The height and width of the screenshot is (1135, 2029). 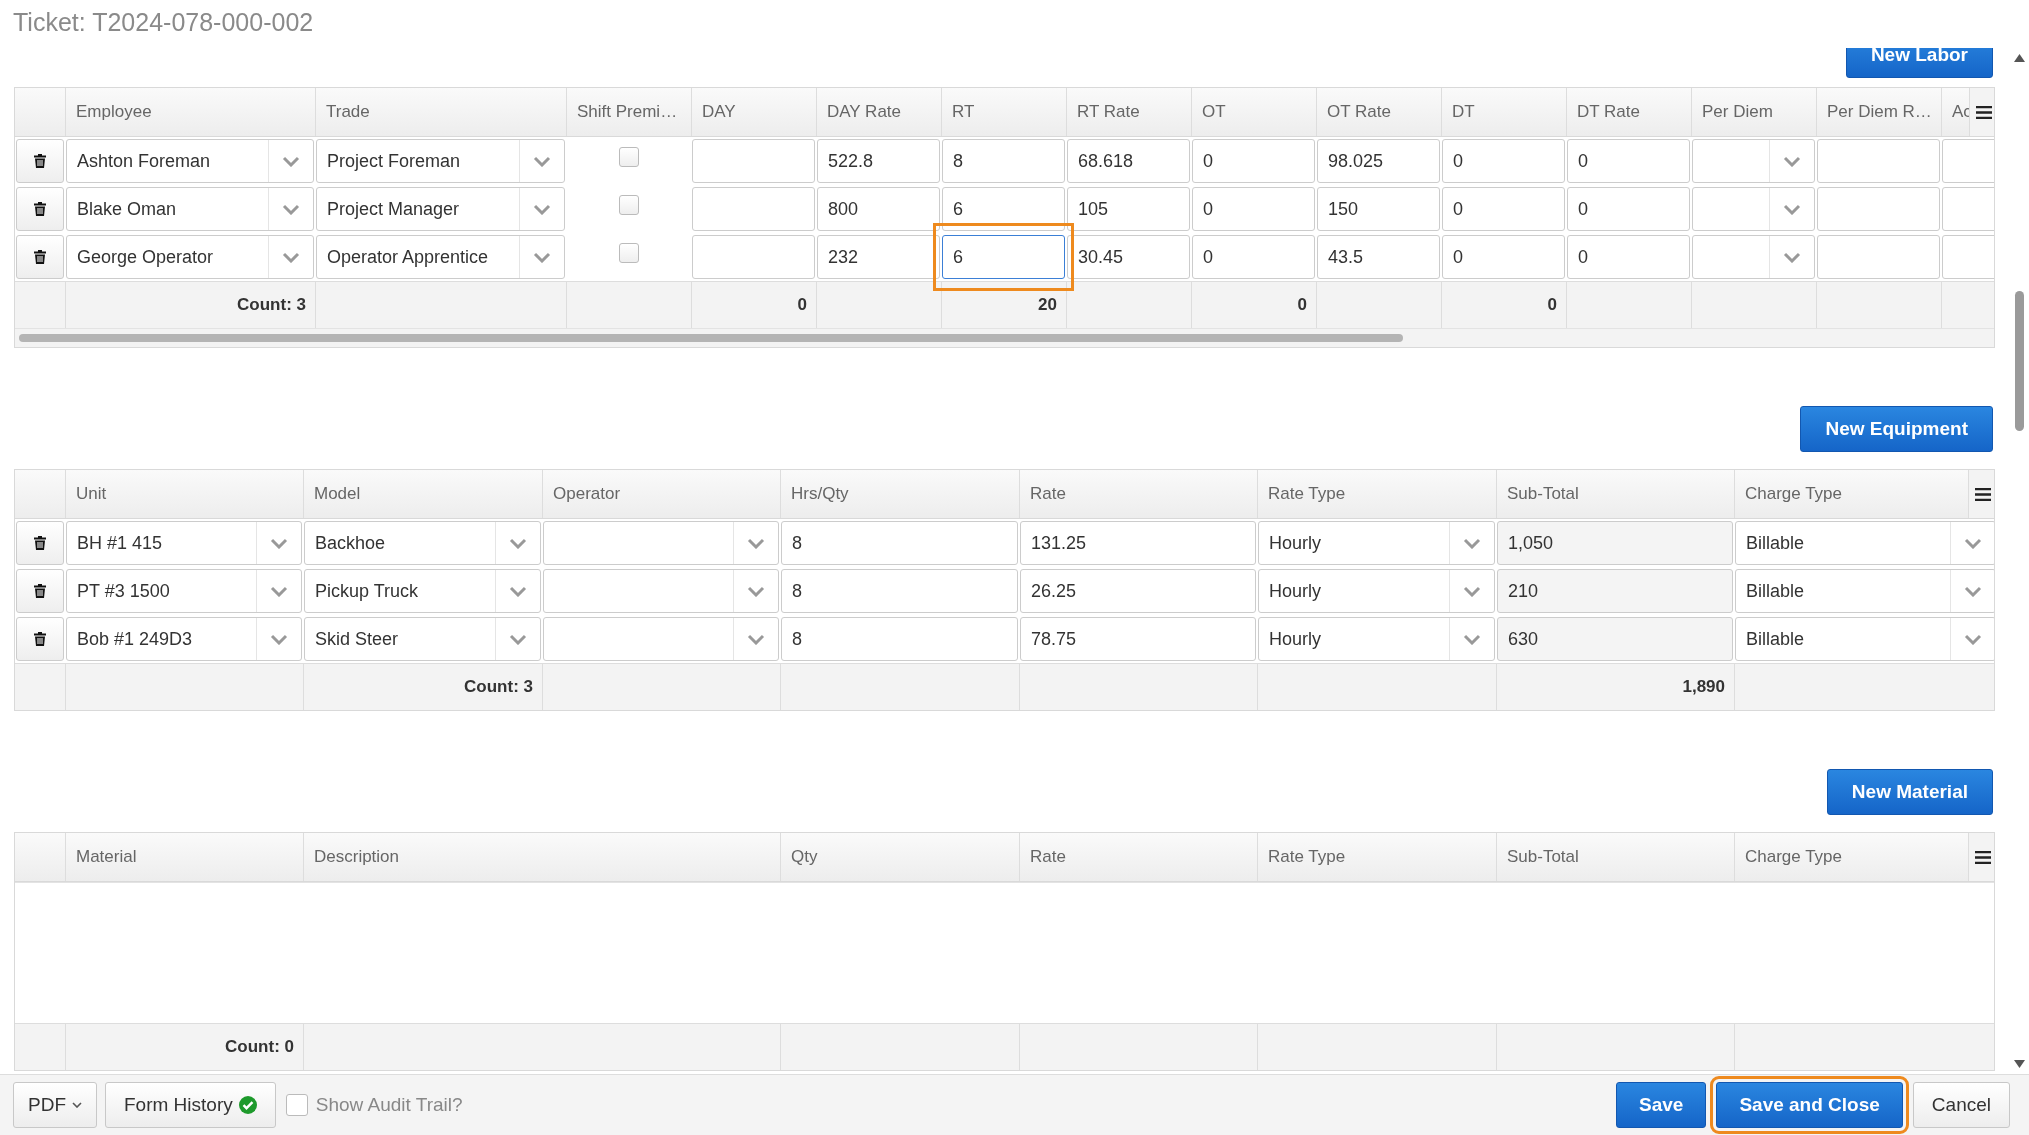 I want to click on dropdown-field: Backhoe, so click(x=422, y=543).